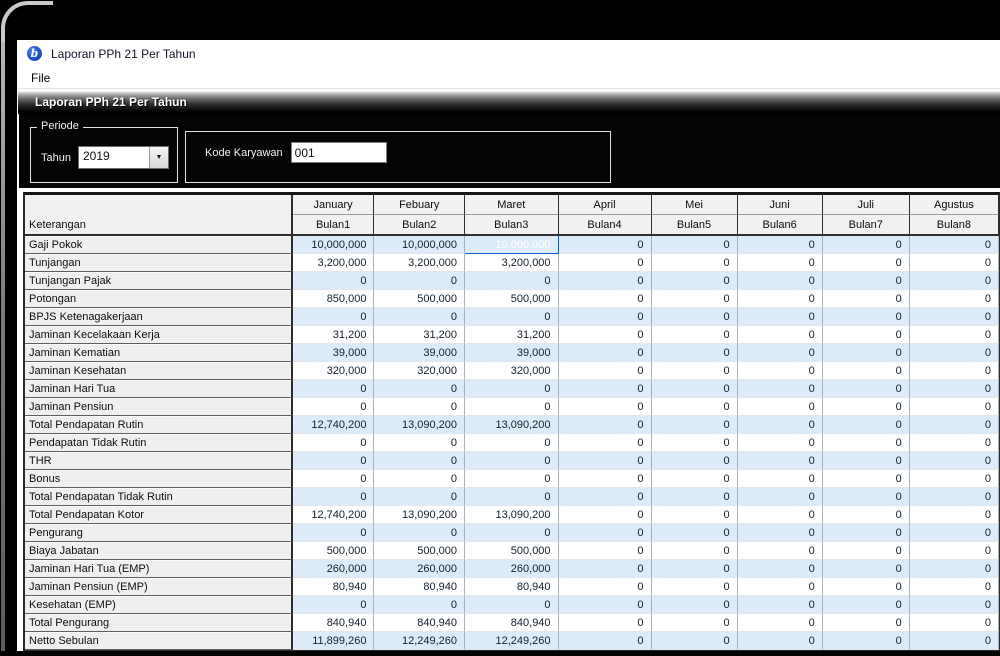 This screenshot has height=656, width=1000. What do you see at coordinates (420, 205) in the screenshot?
I see `column-header-bulan2: Febuary` at bounding box center [420, 205].